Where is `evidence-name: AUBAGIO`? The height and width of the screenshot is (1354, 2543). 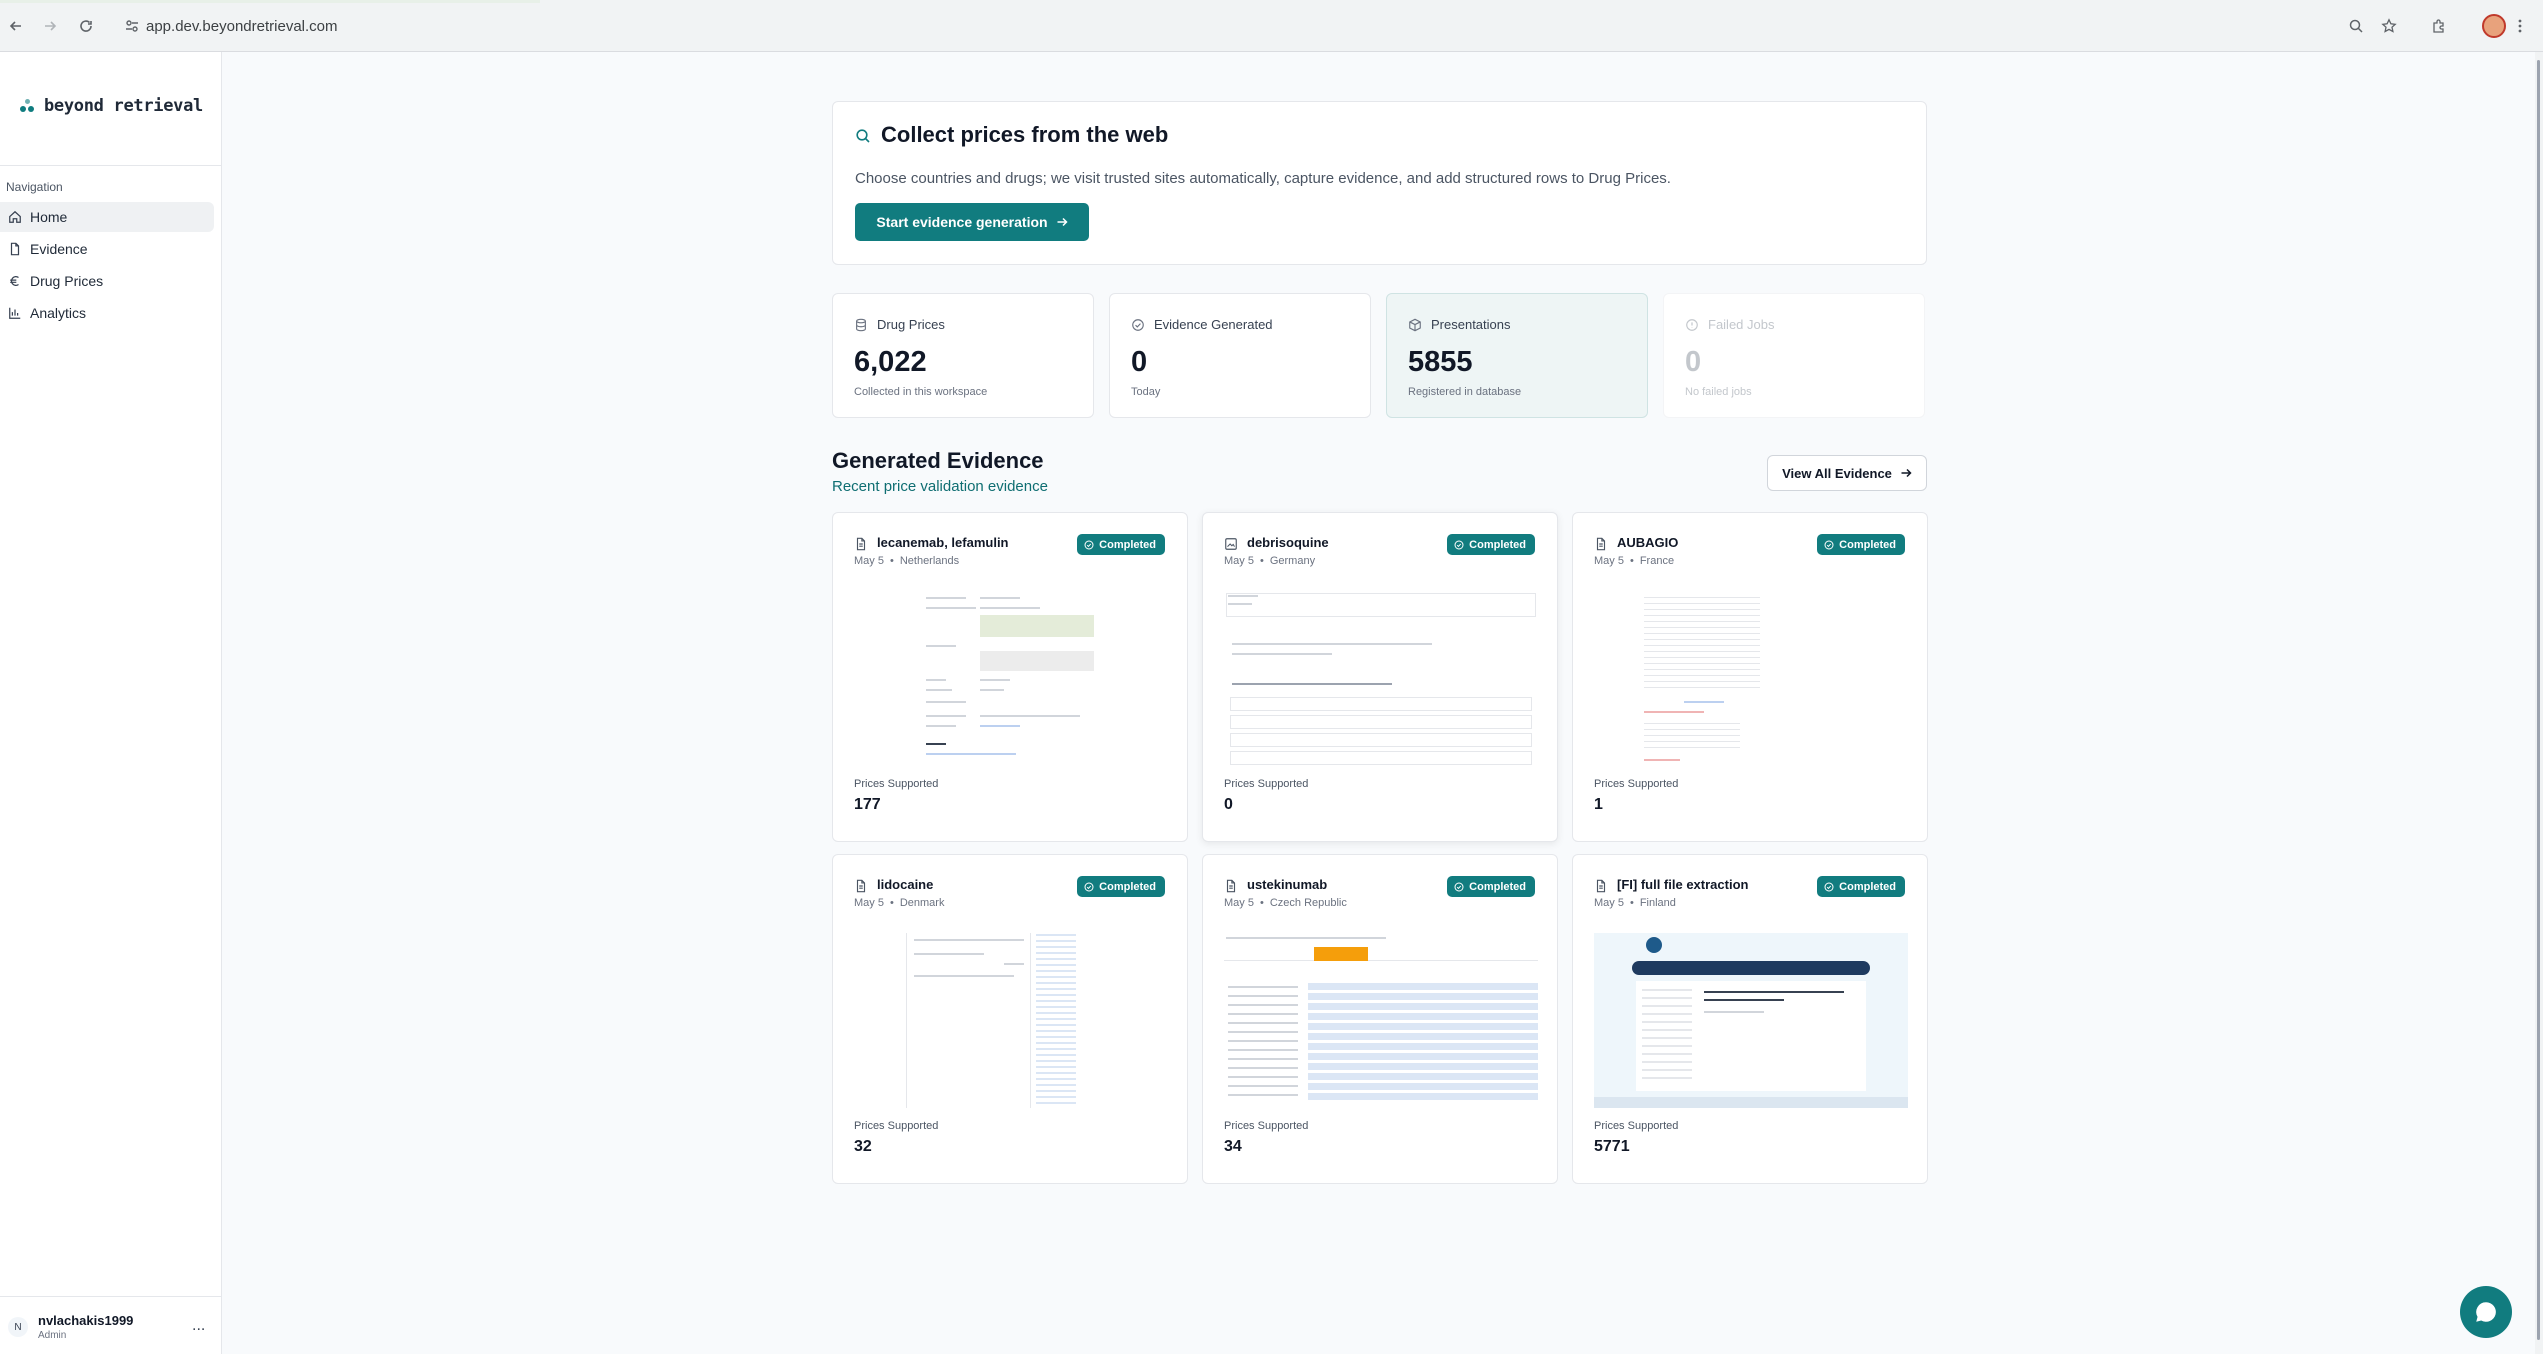 evidence-name: AUBAGIO is located at coordinates (1648, 542).